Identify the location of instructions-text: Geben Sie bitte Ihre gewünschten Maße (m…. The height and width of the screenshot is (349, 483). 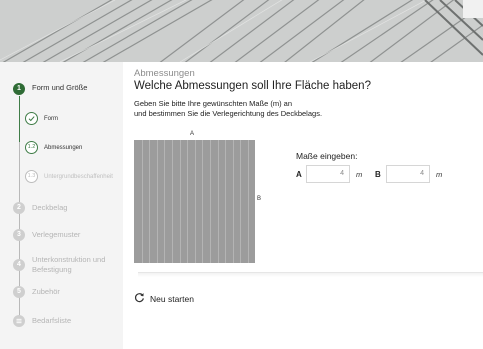
(264, 109).